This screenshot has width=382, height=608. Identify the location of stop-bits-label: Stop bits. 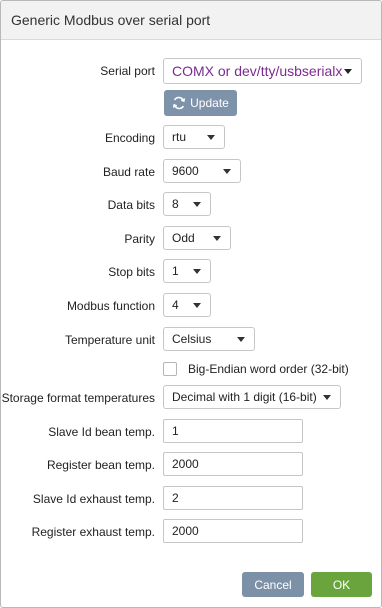
(131, 272).